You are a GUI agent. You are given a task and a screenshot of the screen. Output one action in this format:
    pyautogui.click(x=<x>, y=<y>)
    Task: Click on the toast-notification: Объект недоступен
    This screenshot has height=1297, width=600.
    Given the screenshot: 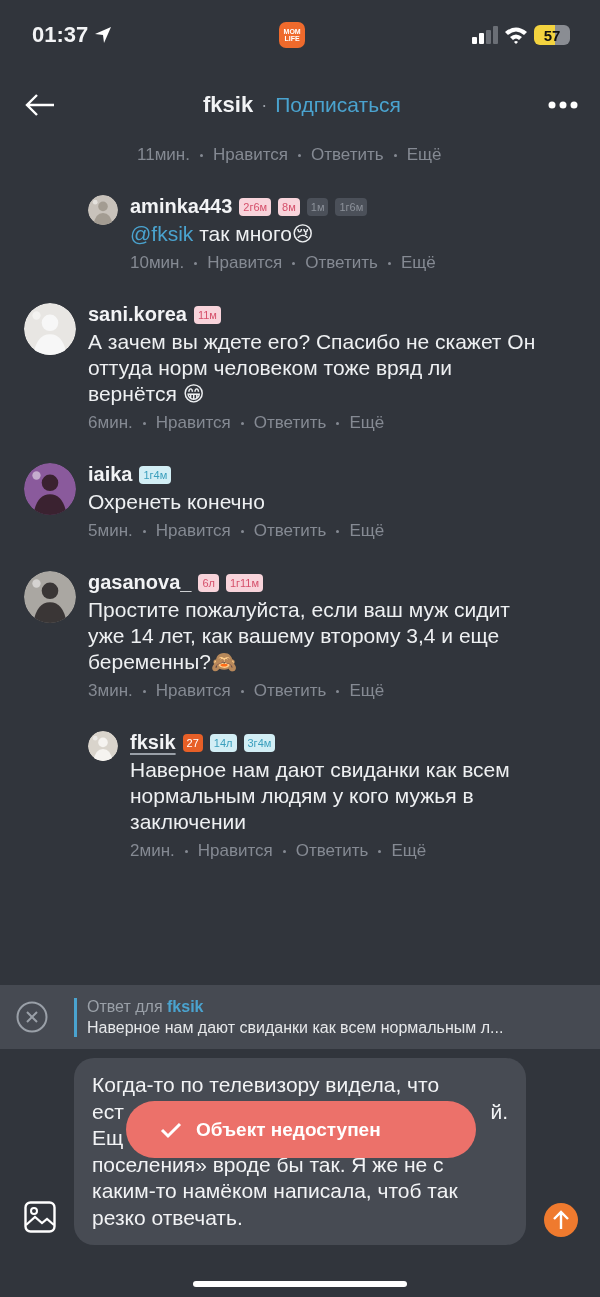 What is the action you would take?
    pyautogui.click(x=301, y=1129)
    